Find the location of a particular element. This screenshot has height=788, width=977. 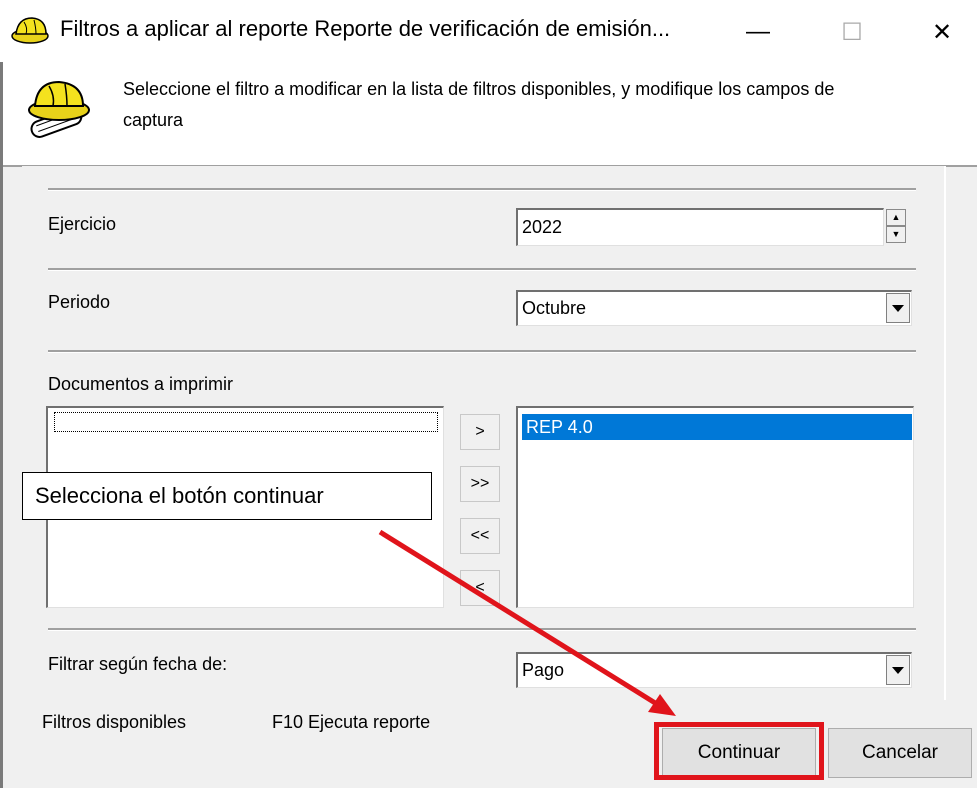

move-all-right-button: >> is located at coordinates (480, 484).